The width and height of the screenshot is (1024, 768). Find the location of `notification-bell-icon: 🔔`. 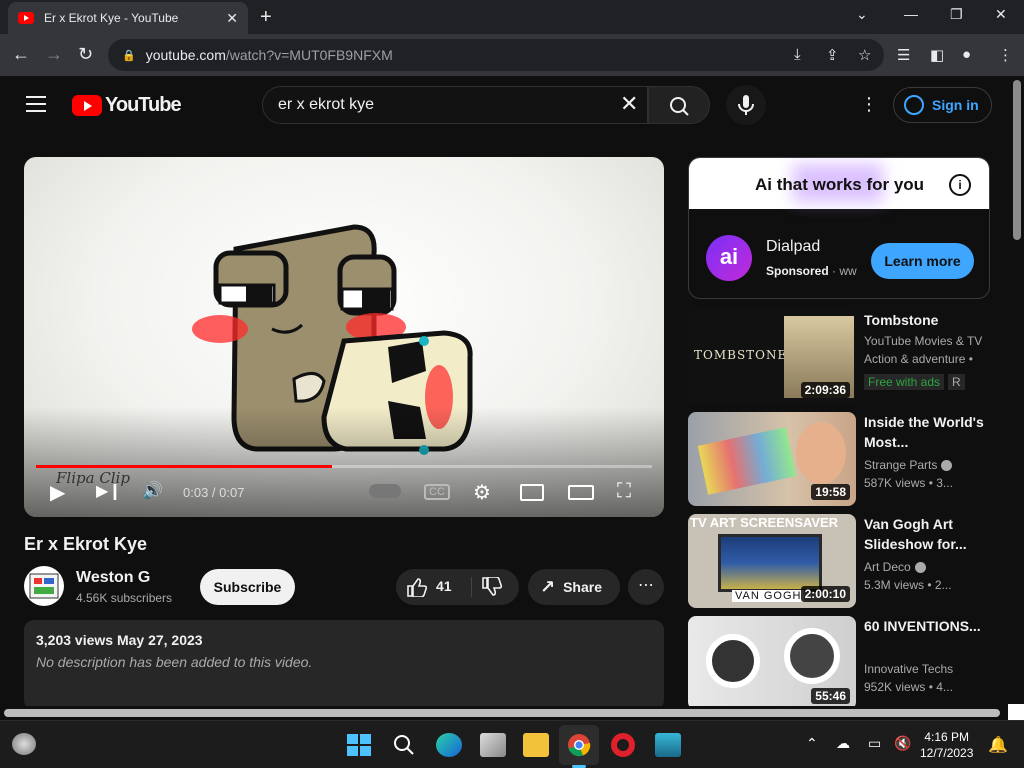

notification-bell-icon: 🔔 is located at coordinates (998, 745).